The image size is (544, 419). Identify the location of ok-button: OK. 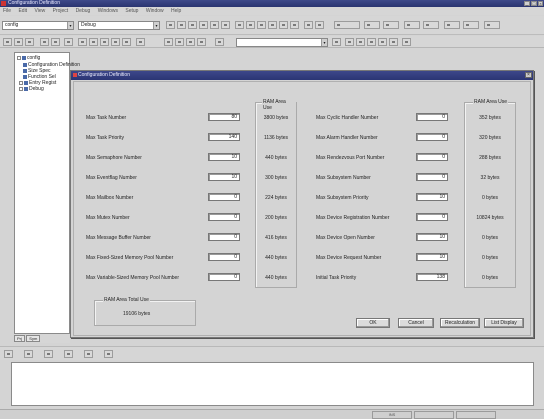
(373, 323).